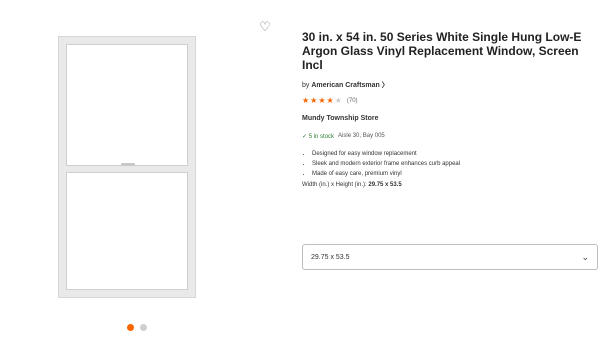  I want to click on review-count: (70), so click(352, 101).